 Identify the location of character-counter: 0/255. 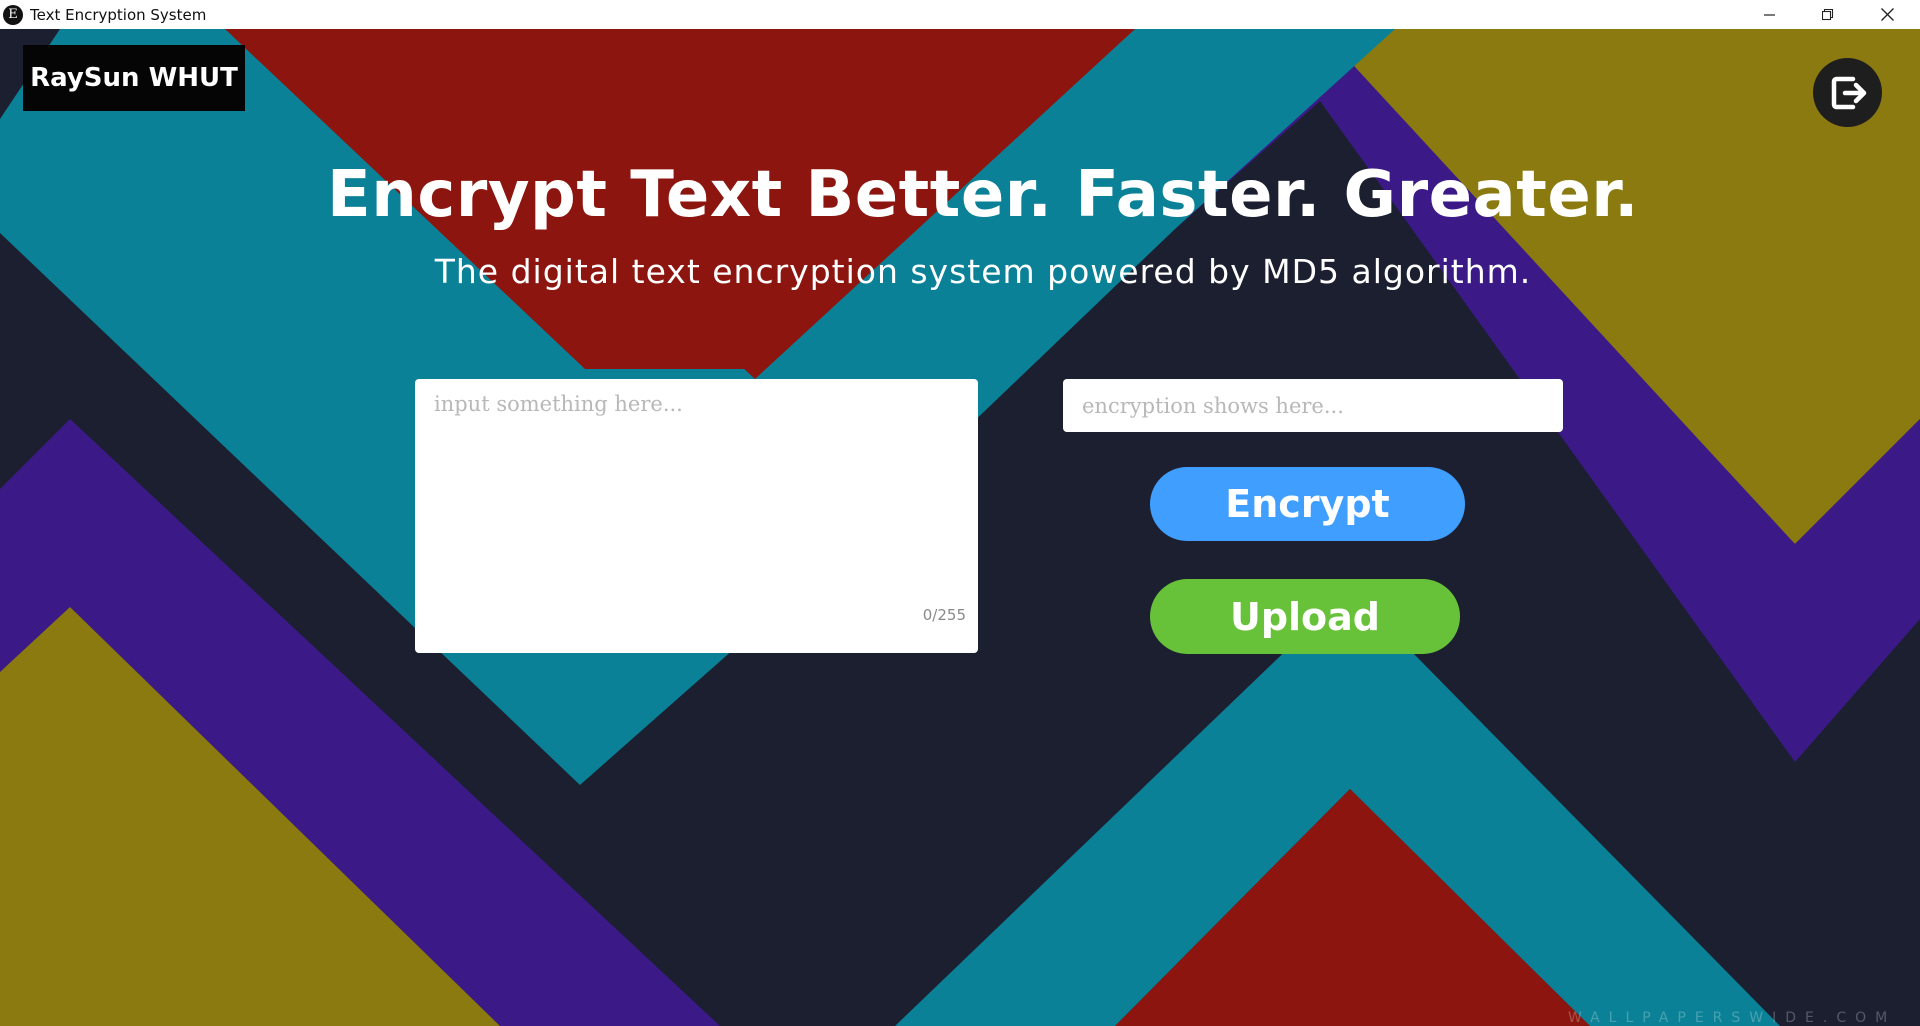
(944, 615).